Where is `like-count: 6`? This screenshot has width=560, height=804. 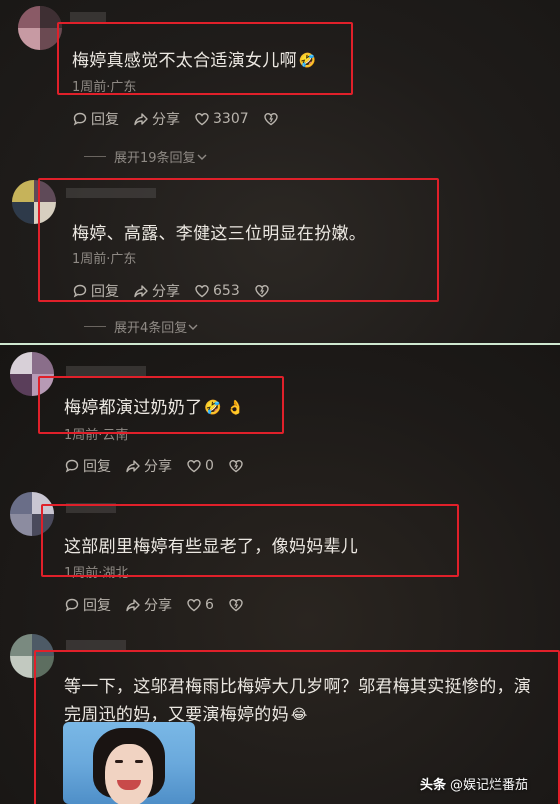
like-count: 6 is located at coordinates (209, 605).